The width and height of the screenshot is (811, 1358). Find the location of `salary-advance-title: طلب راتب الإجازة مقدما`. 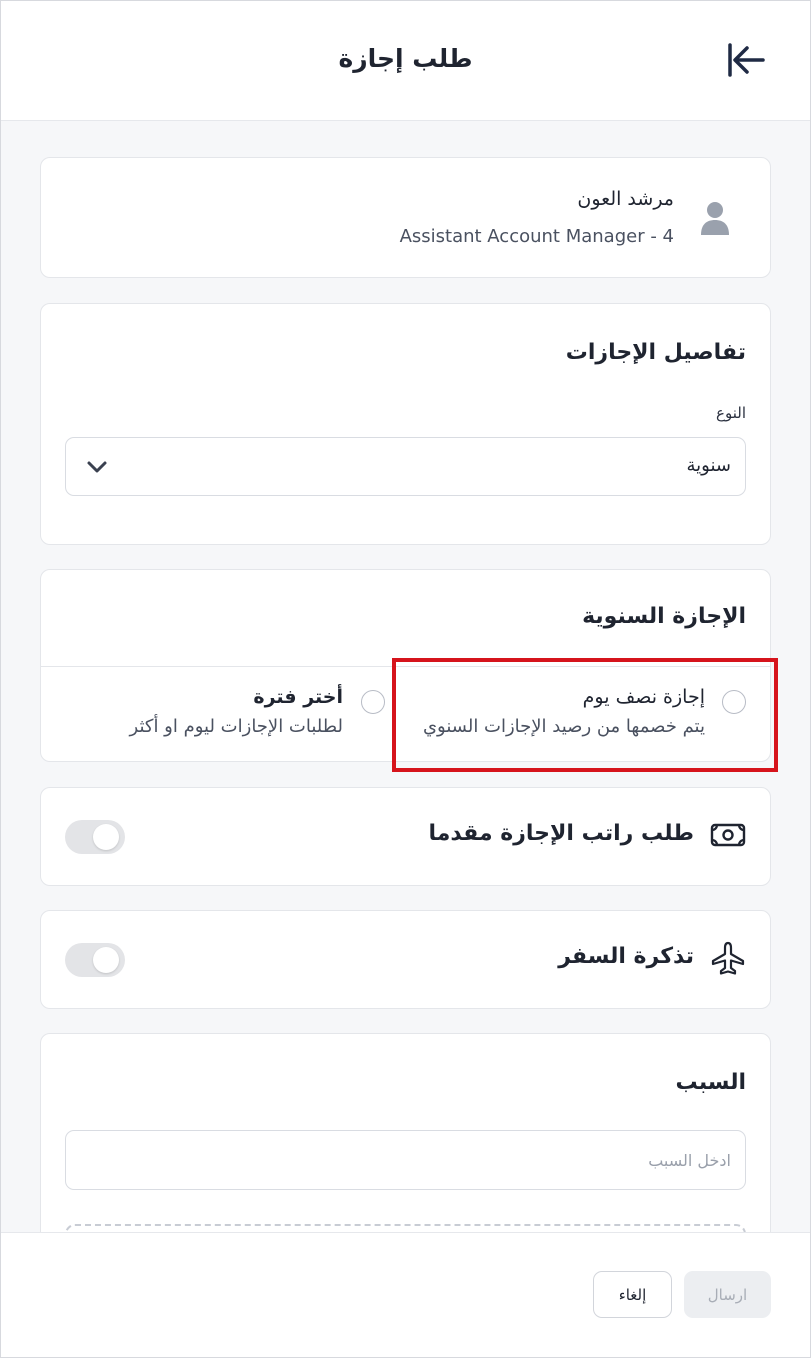

salary-advance-title: طلب راتب الإجازة مقدما is located at coordinates (561, 833).